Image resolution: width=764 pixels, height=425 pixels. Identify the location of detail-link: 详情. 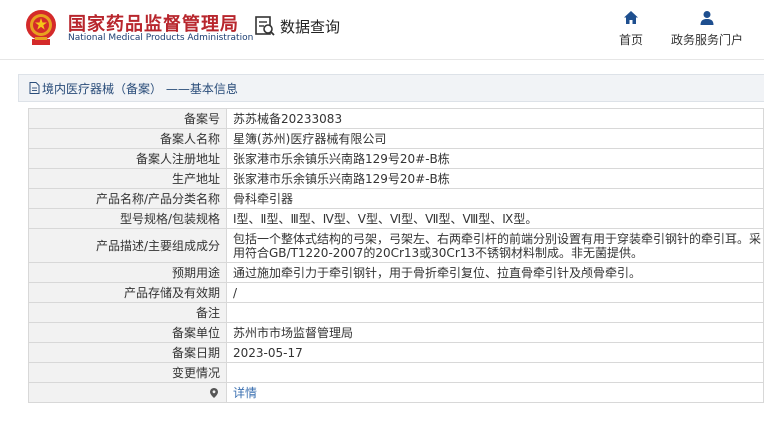
(245, 393).